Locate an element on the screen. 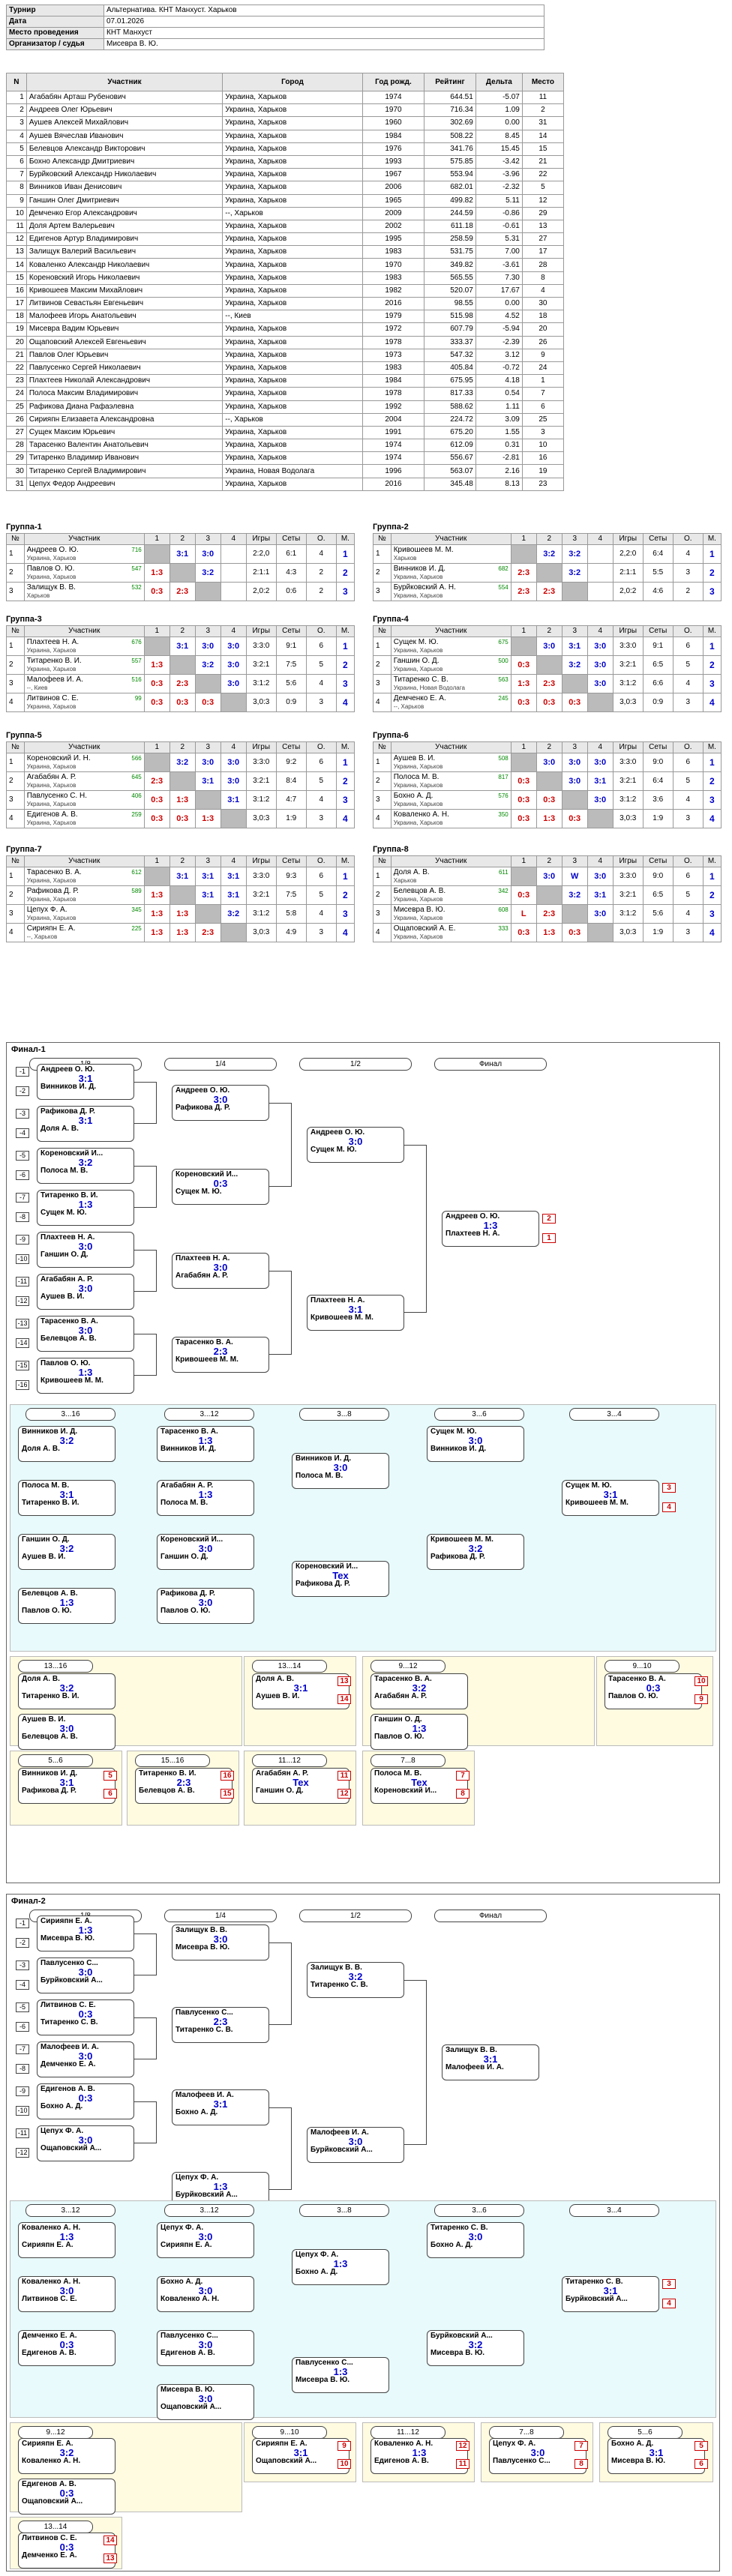 The height and width of the screenshot is (2576, 732). sets-cell: 7:5 is located at coordinates (291, 895).